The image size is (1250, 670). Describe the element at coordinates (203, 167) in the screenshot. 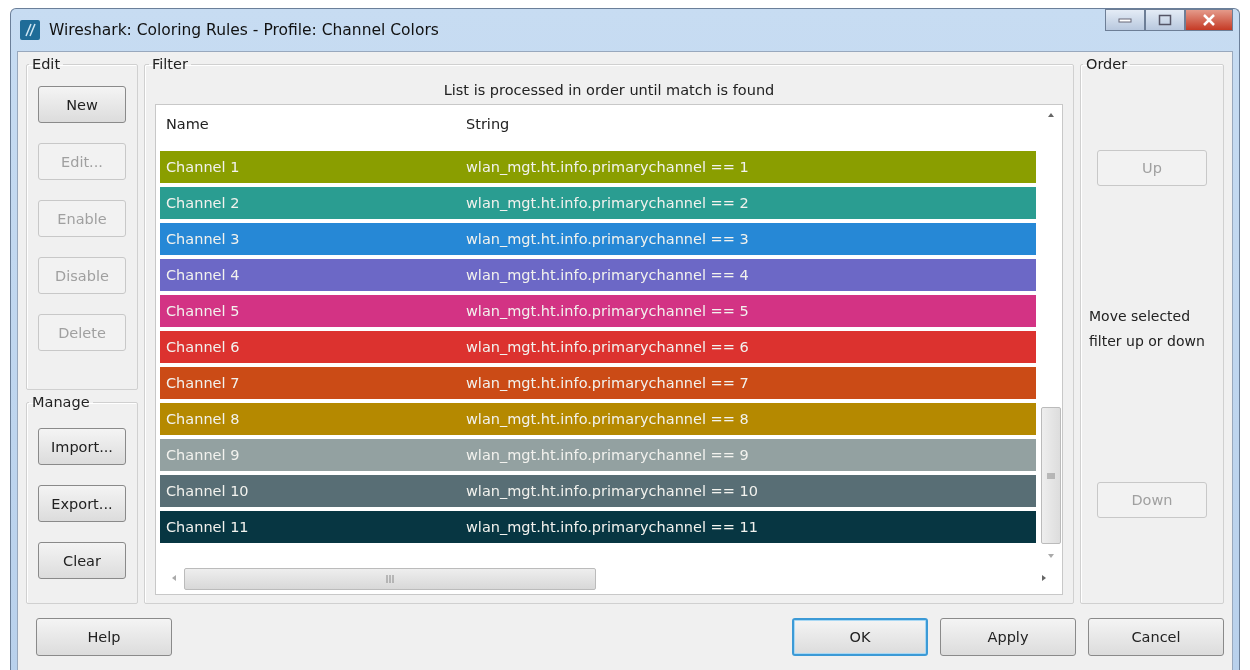

I see `rule-name: Channel 1` at that location.